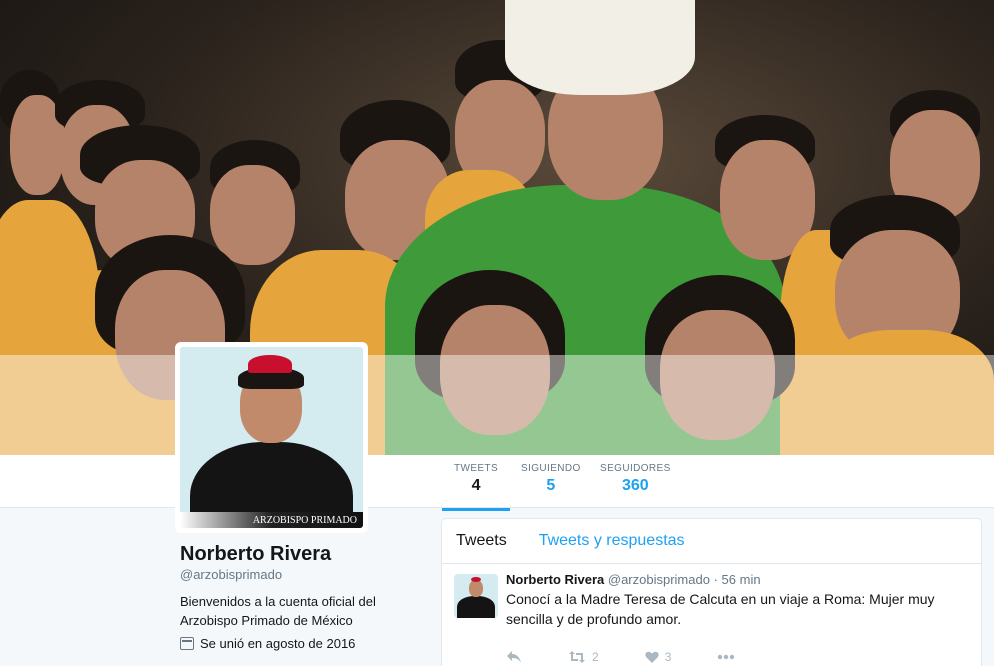  Describe the element at coordinates (711, 541) in the screenshot. I see `timeline-tabs: Tweets Tweets y respuestas` at that location.